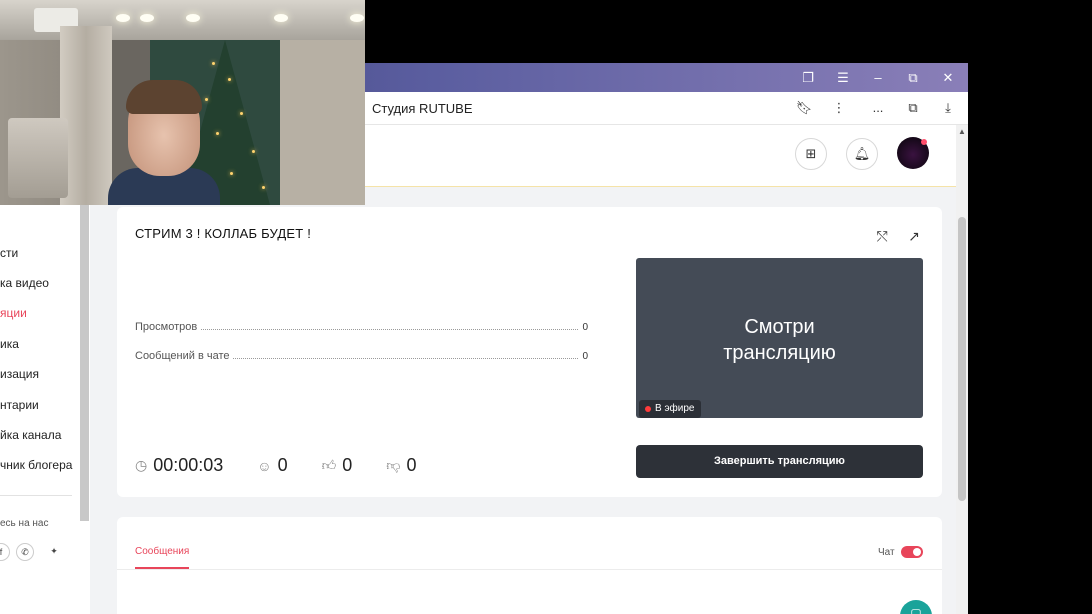 The width and height of the screenshot is (1092, 614). Describe the element at coordinates (422, 108) in the screenshot. I see `page-tab-title: Студия RUTUBE` at that location.